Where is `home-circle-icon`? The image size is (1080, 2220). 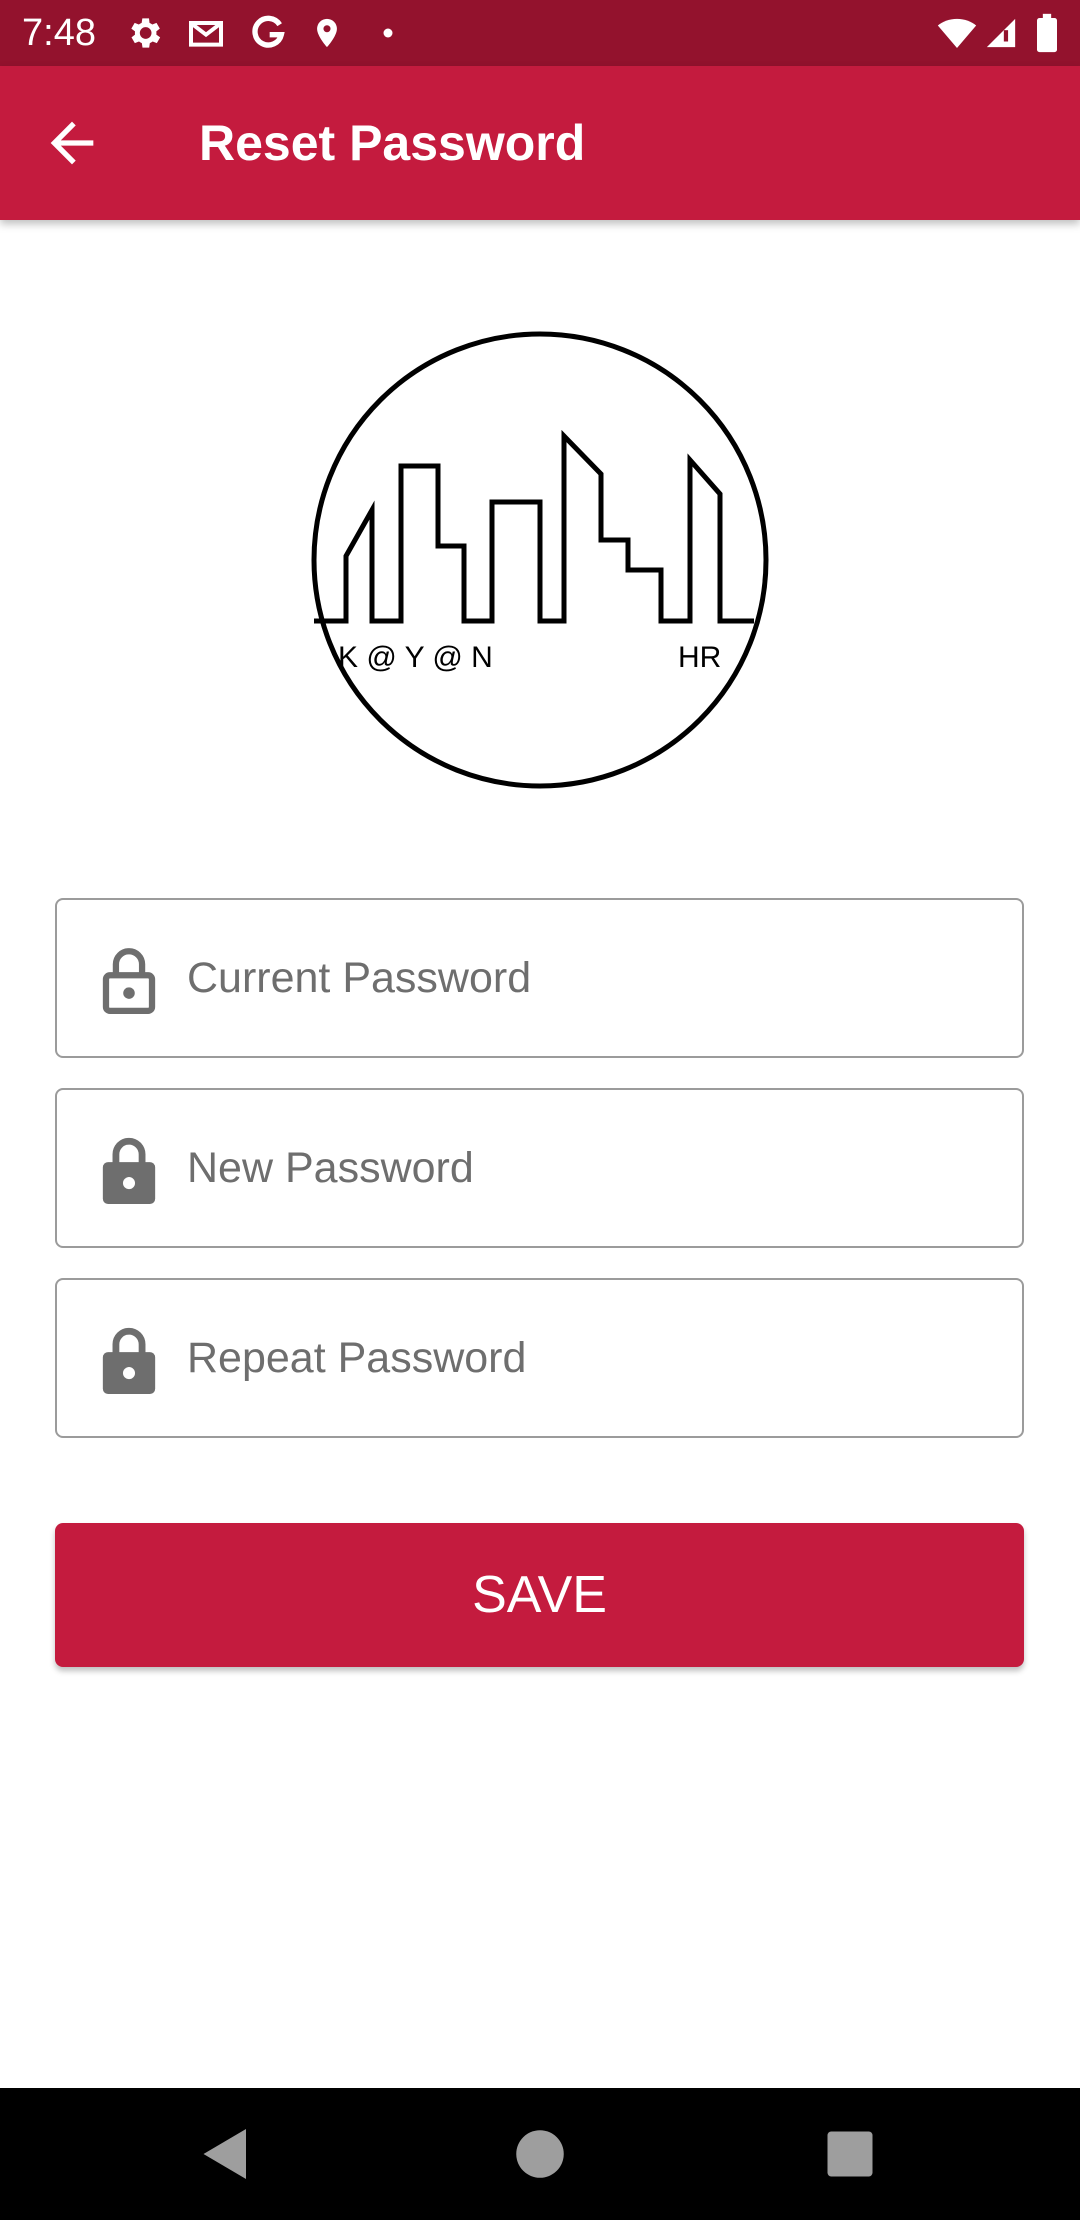 home-circle-icon is located at coordinates (540, 2154).